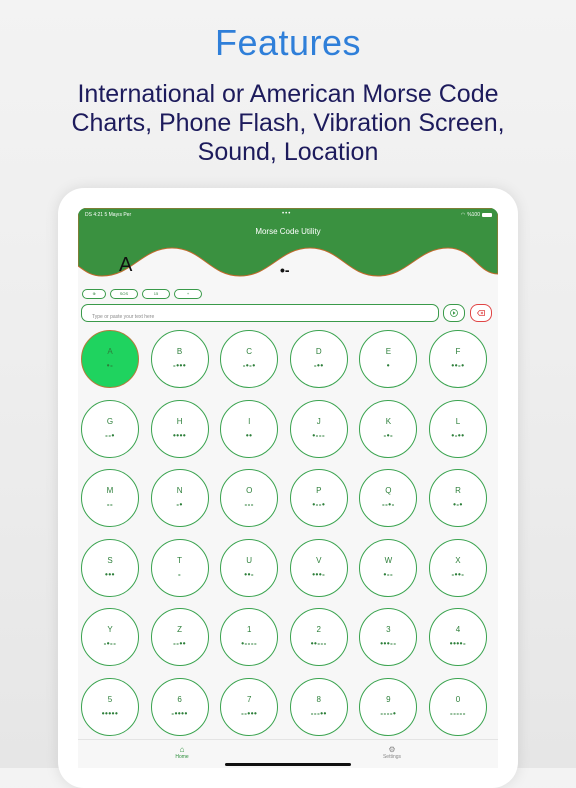  What do you see at coordinates (318, 567) in the screenshot?
I see `morse-key-v: V •••-` at bounding box center [318, 567].